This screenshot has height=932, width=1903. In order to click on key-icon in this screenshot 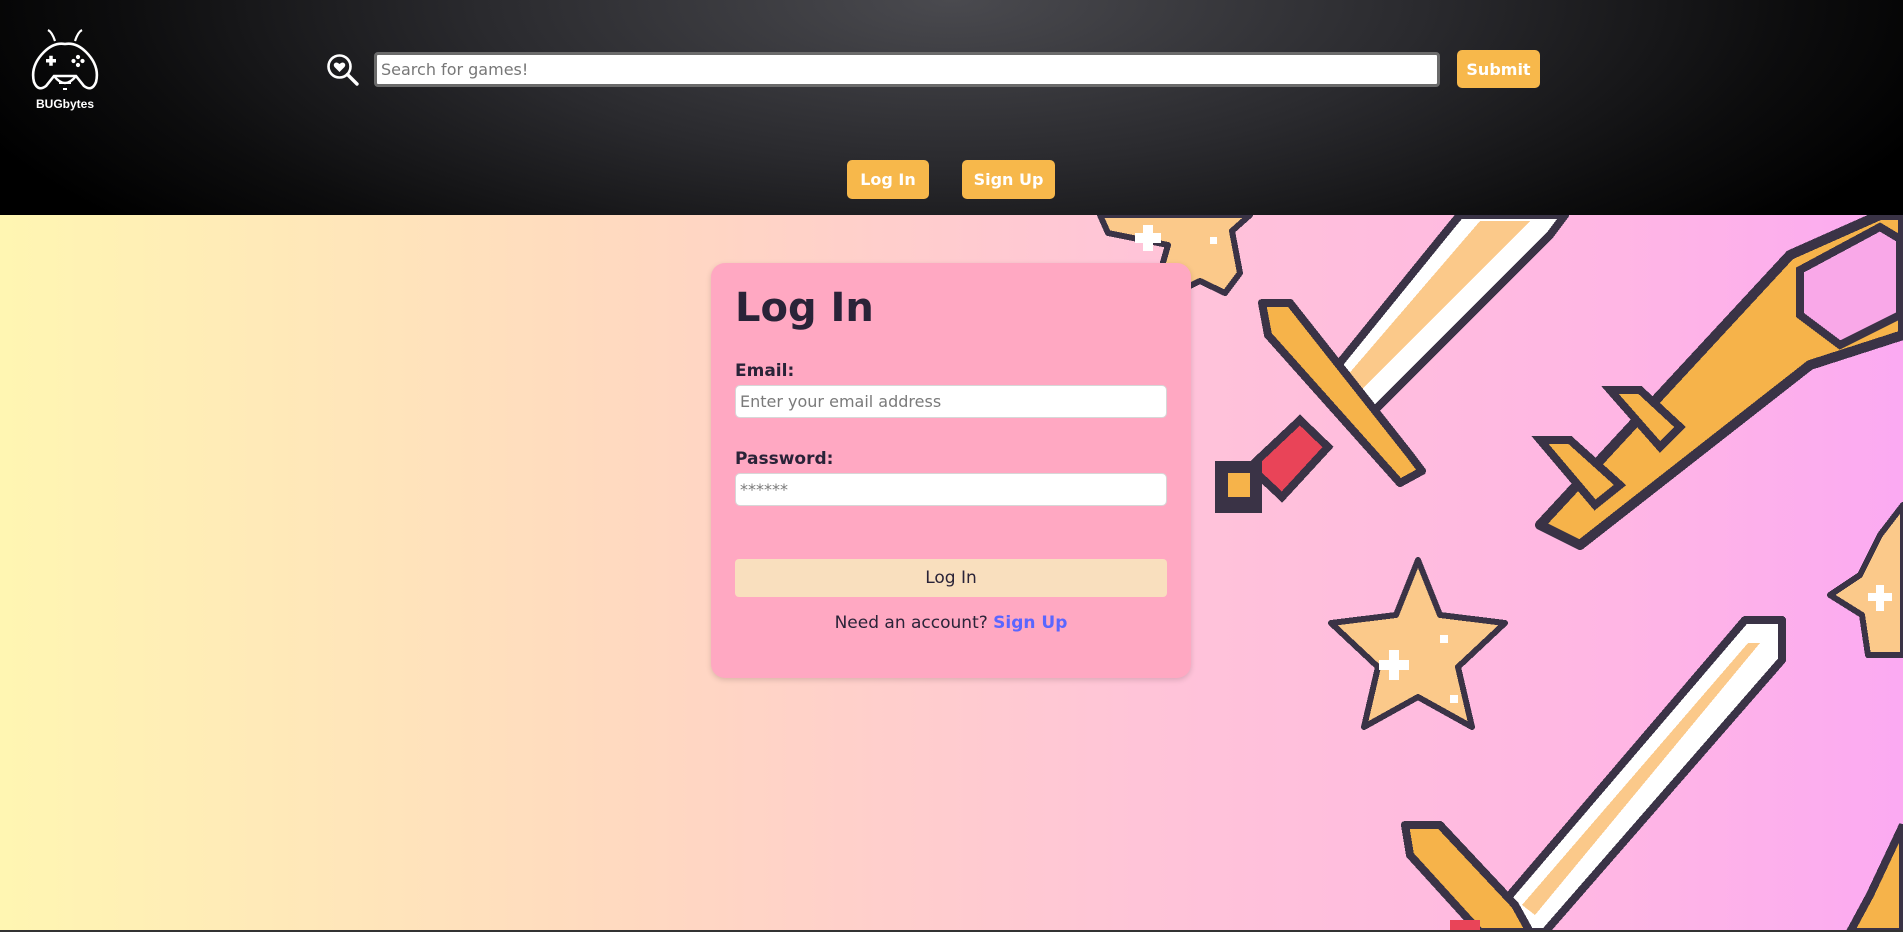, I will do `click(1717, 382)`.